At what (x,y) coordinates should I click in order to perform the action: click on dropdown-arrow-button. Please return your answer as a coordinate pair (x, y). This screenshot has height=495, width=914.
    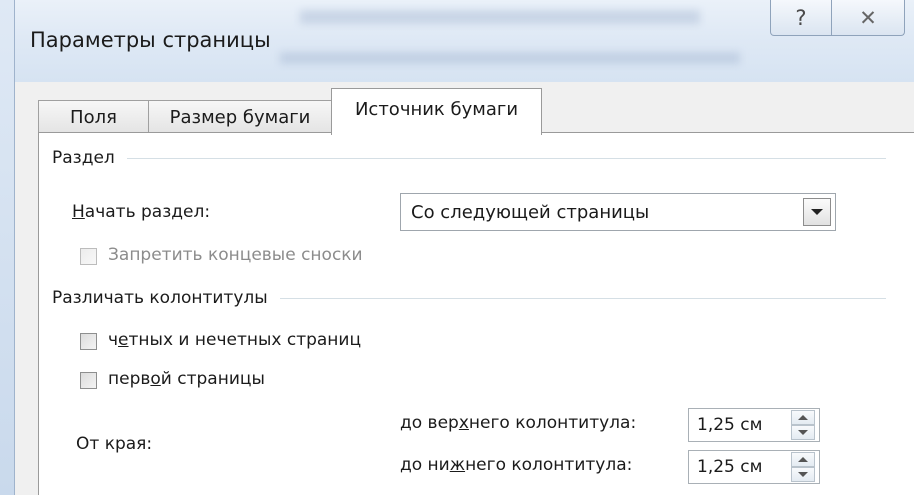
    Looking at the image, I should click on (817, 212).